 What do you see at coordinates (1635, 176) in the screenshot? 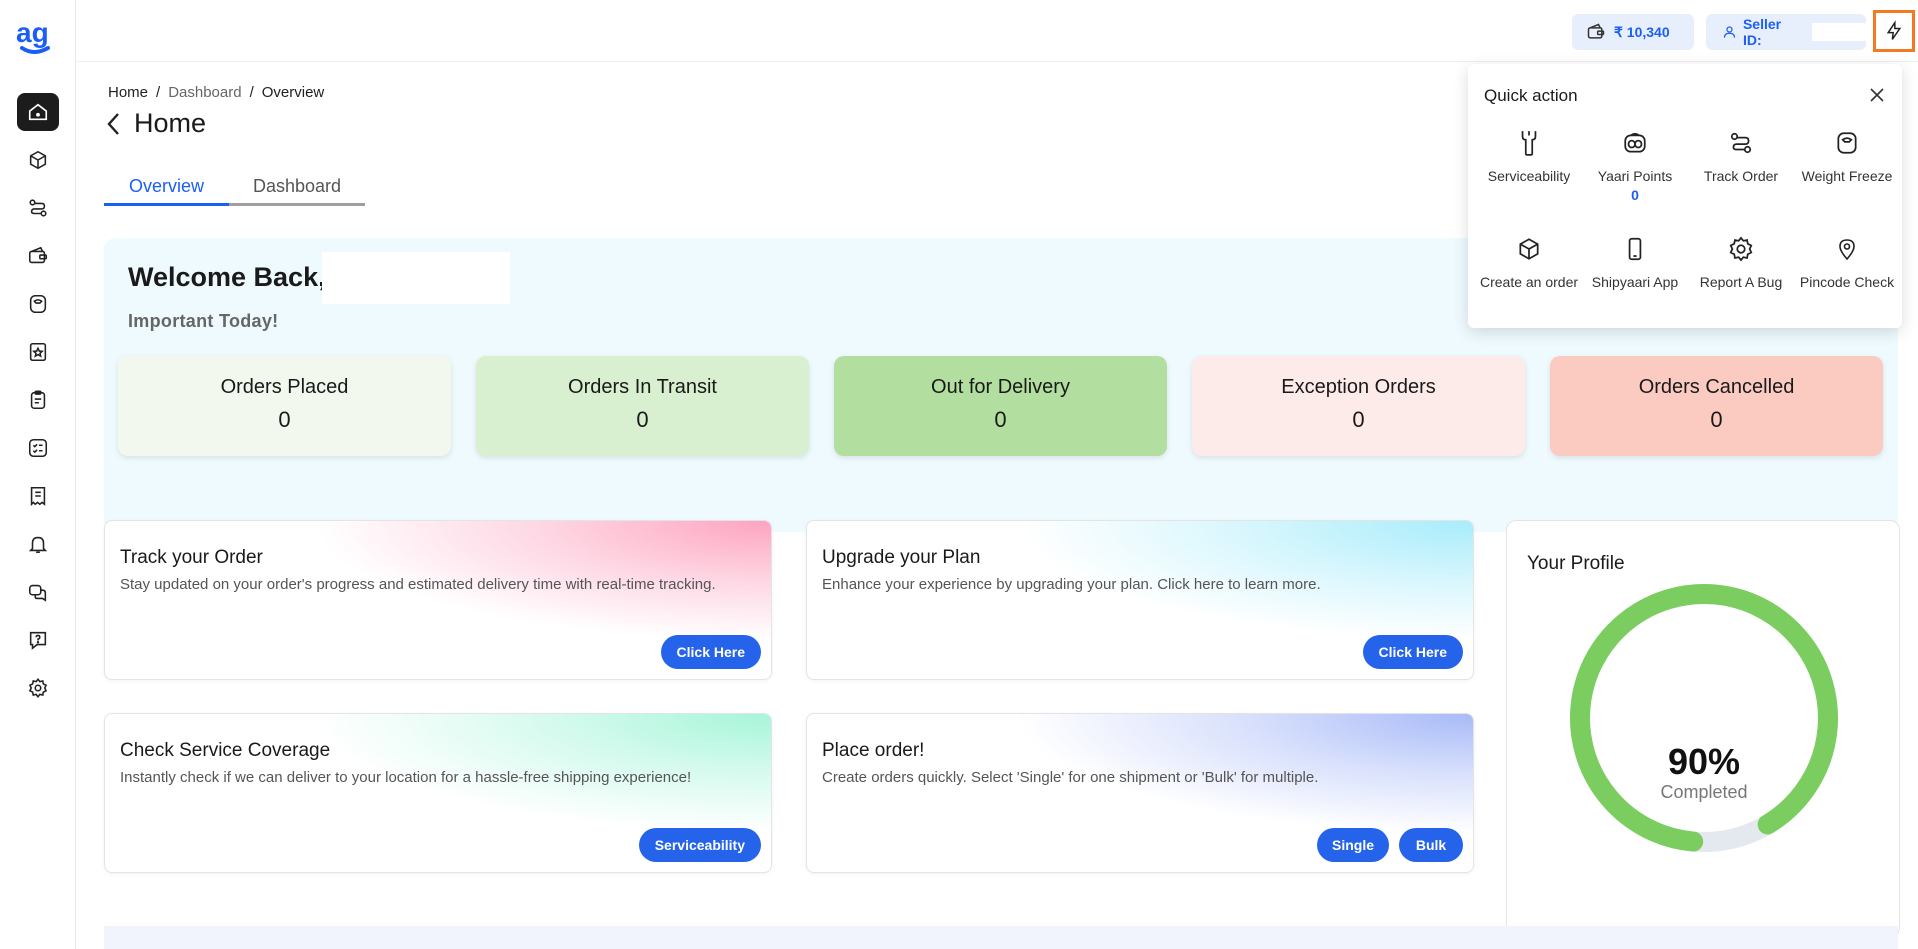
I see `quick-action-label: Yaari Points` at bounding box center [1635, 176].